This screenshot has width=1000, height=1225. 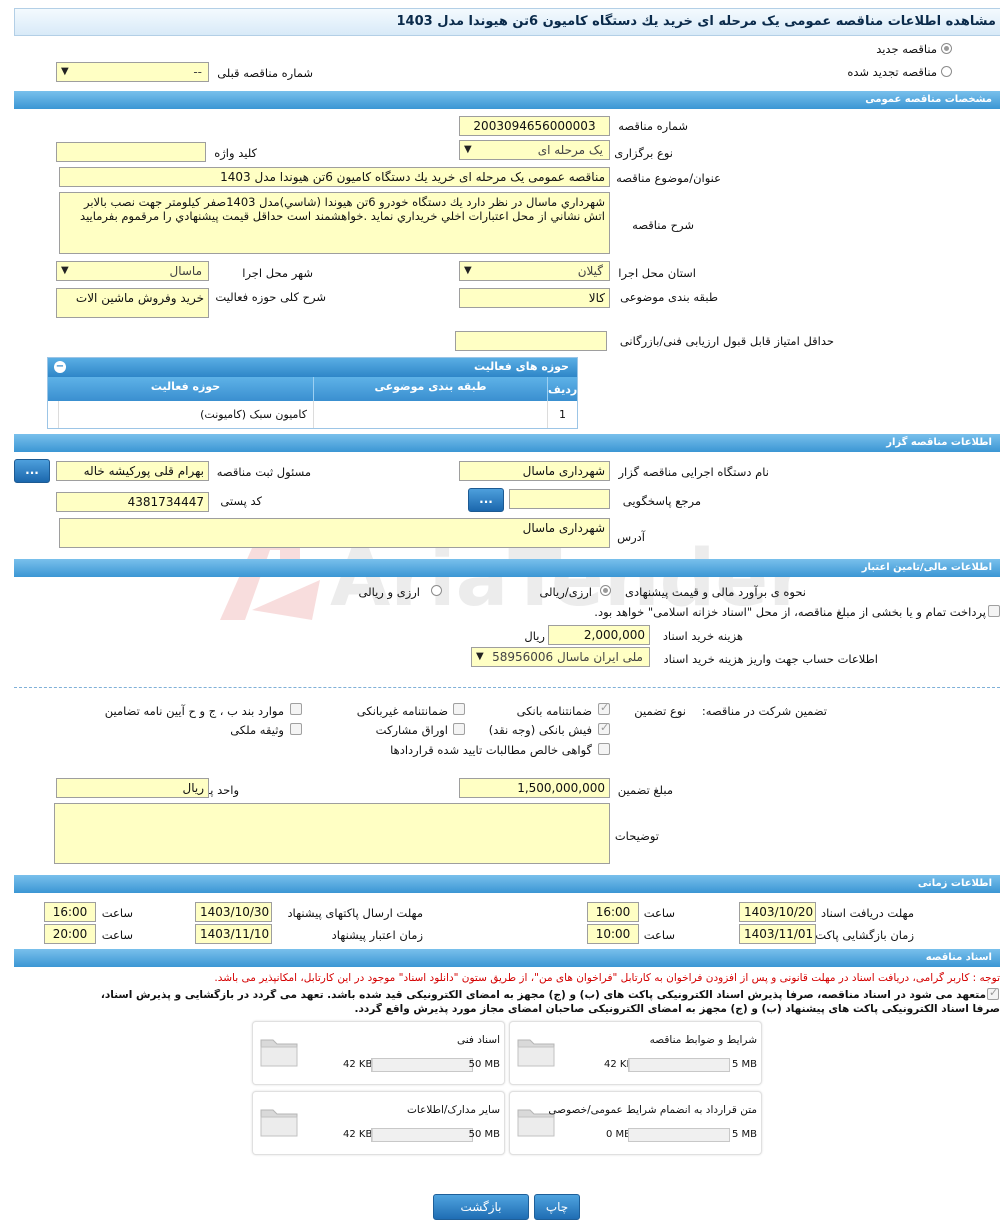 I want to click on activity-desc-field: خرید وفروش ماشین الات, so click(x=132, y=303).